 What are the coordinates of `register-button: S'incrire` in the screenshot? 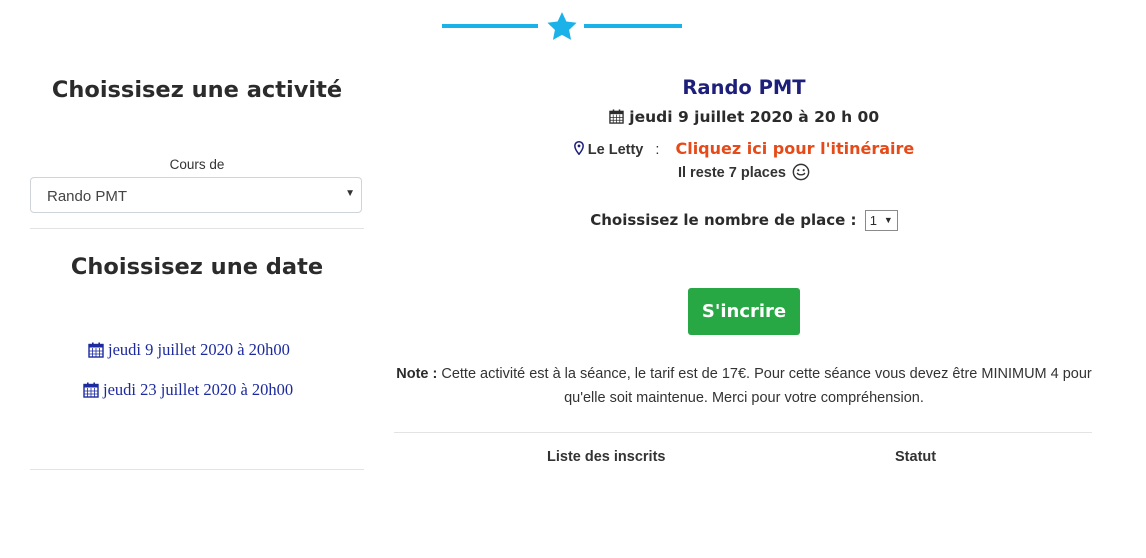 It's located at (744, 311).